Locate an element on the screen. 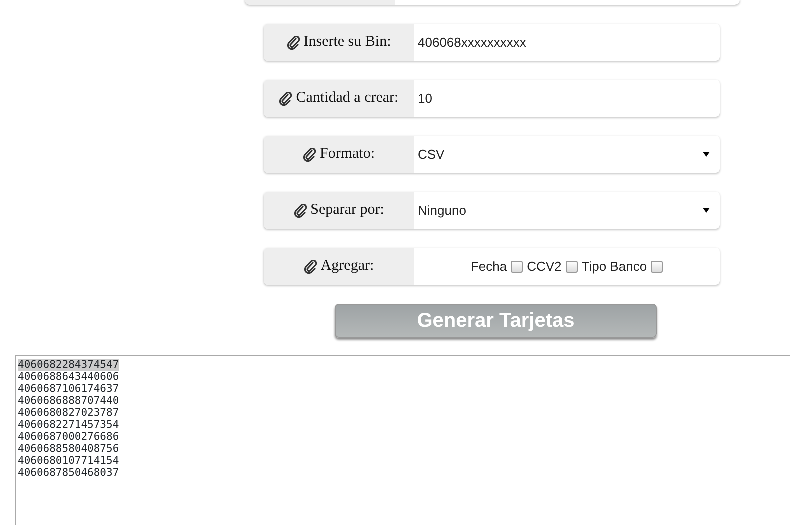 The width and height of the screenshot is (790, 528). card-number: 4060680107714154 is located at coordinates (69, 461).